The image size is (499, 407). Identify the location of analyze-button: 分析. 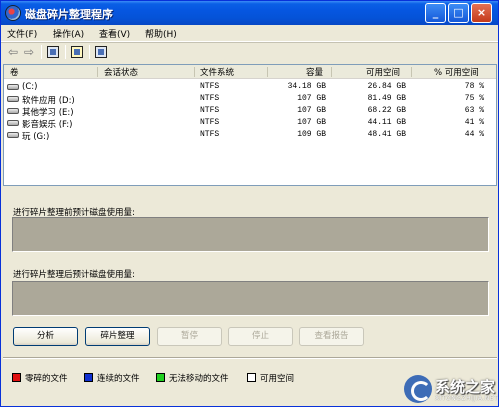
(45, 336).